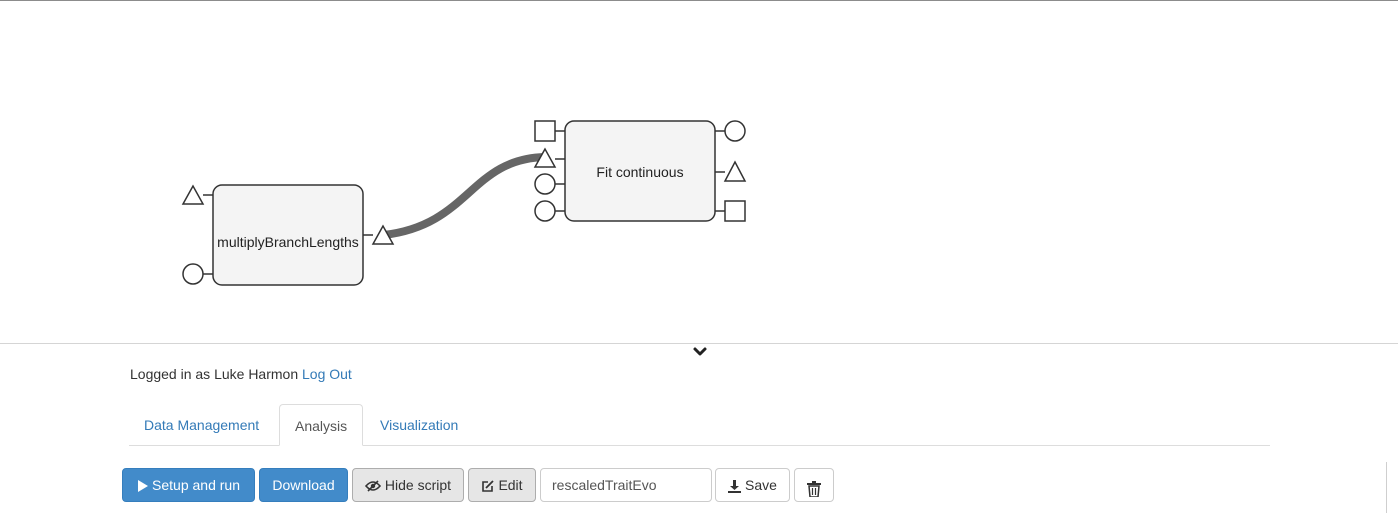  I want to click on tab-bar: Data Management Analysis Visualization, so click(699, 425).